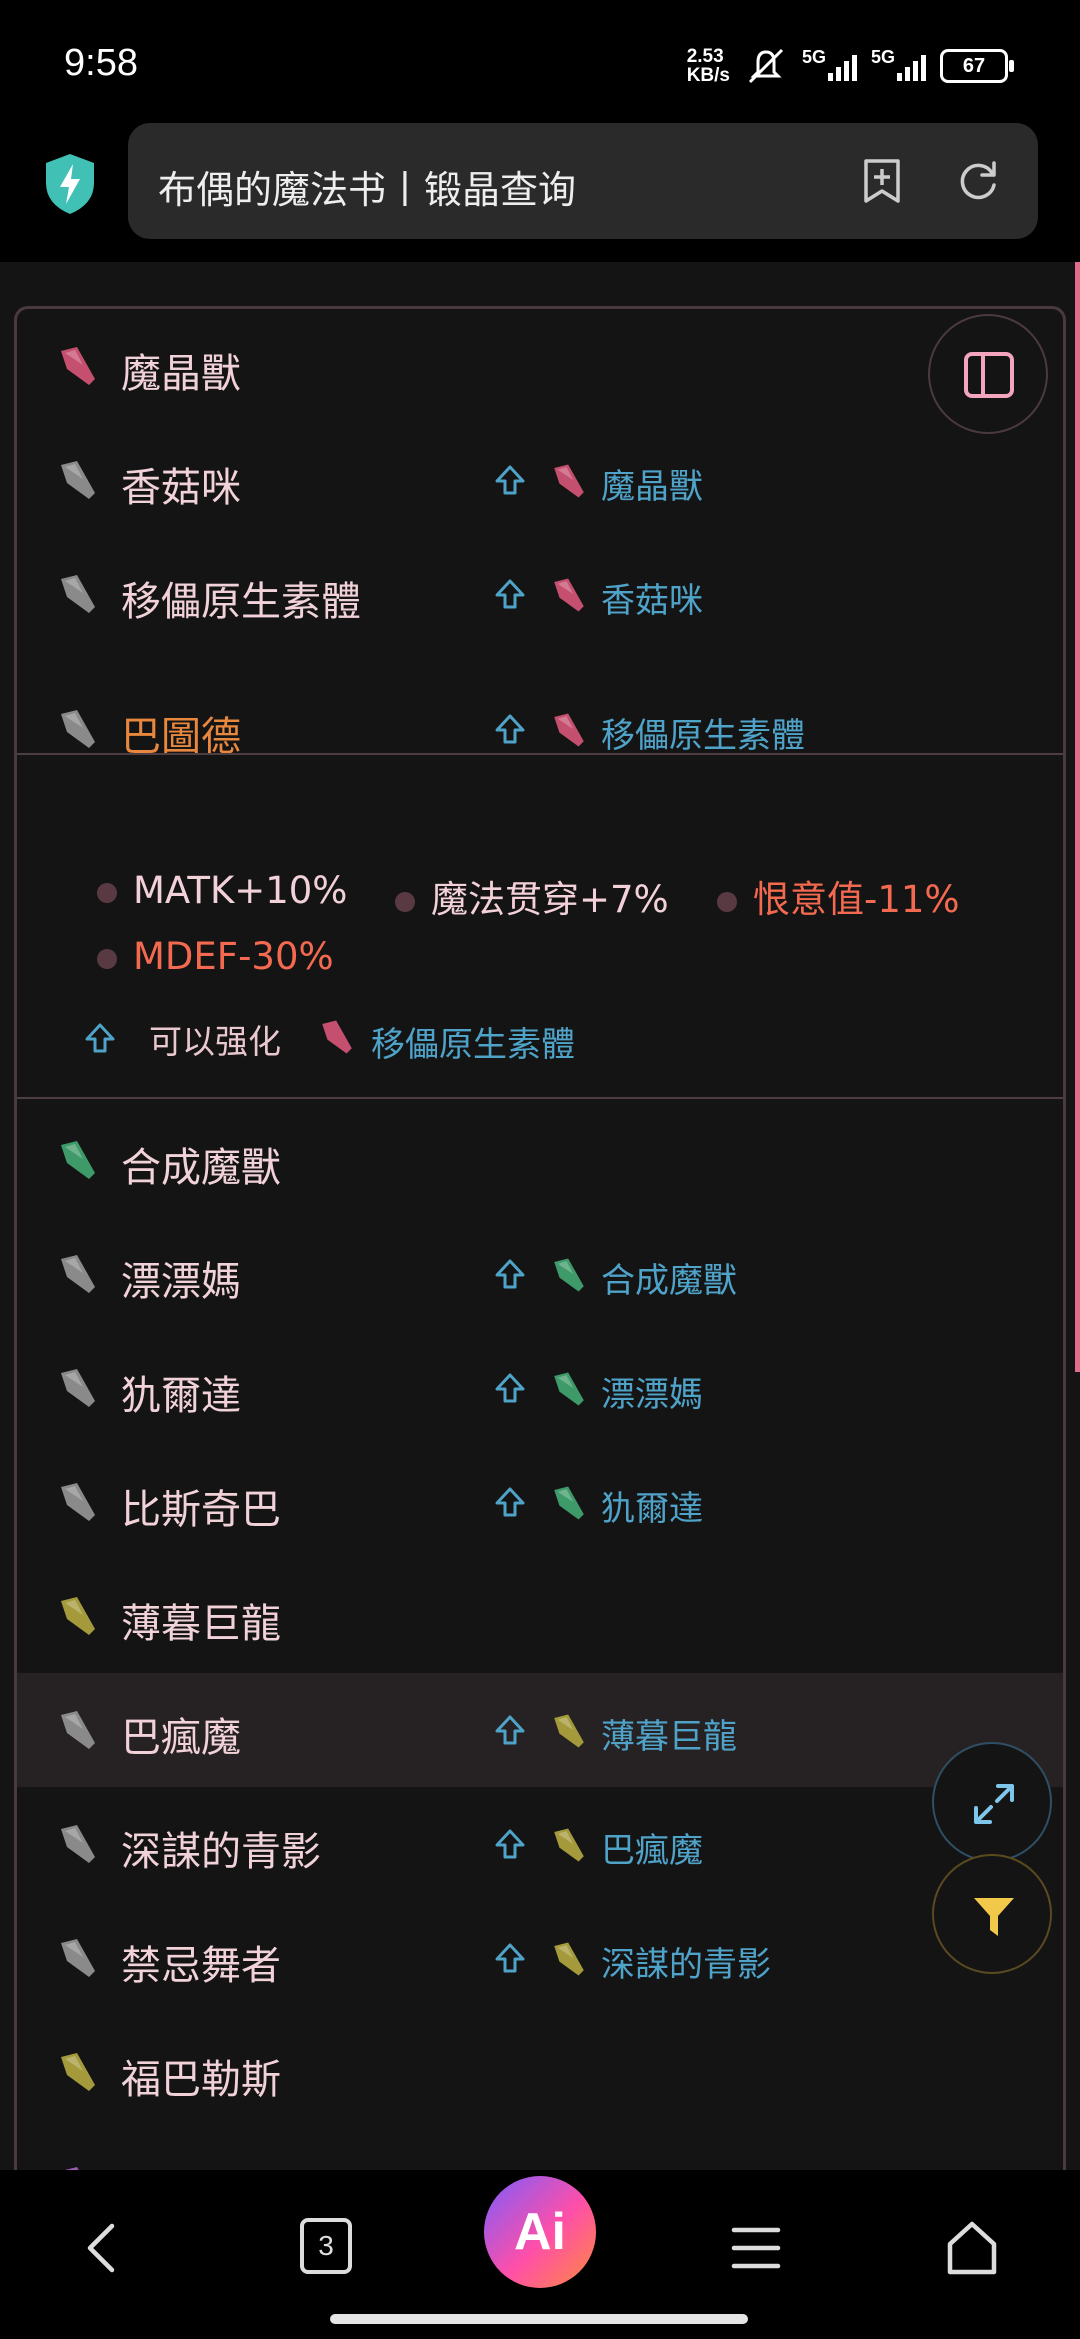  I want to click on status-time: 9:58, so click(101, 63).